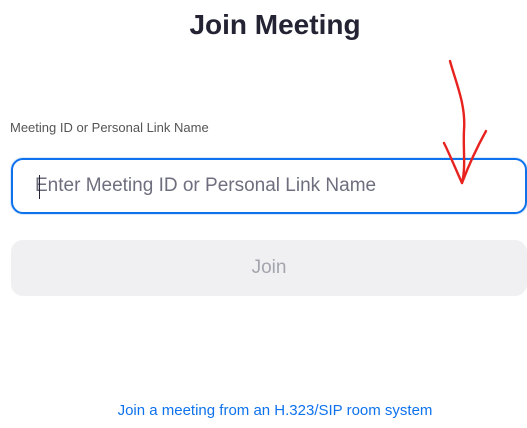 This screenshot has height=428, width=527. I want to click on join-button: Join, so click(269, 268).